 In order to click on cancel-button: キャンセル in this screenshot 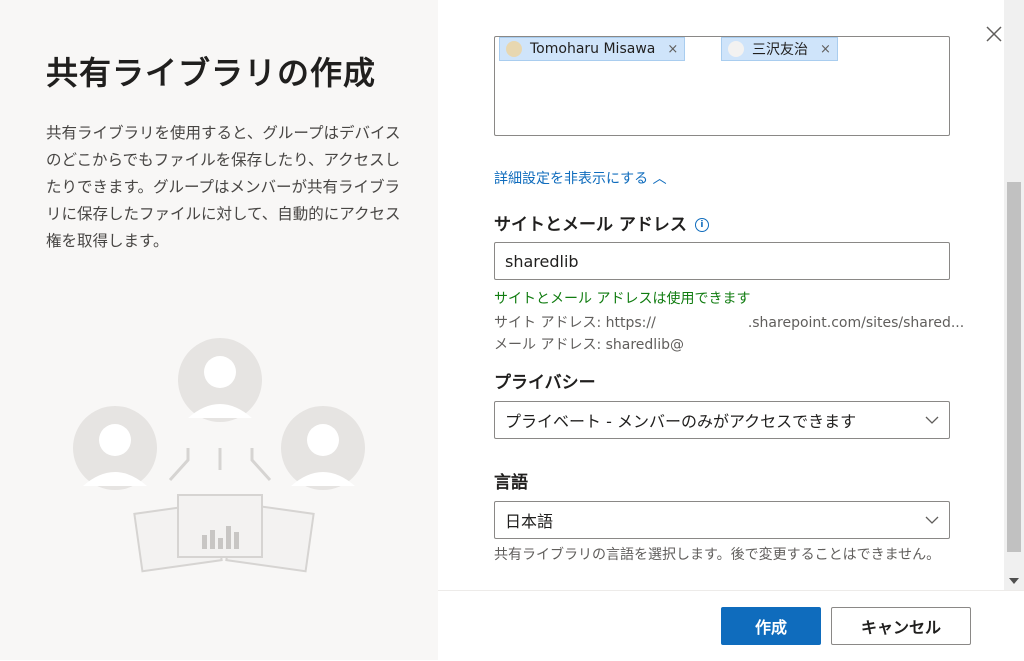, I will do `click(901, 626)`.